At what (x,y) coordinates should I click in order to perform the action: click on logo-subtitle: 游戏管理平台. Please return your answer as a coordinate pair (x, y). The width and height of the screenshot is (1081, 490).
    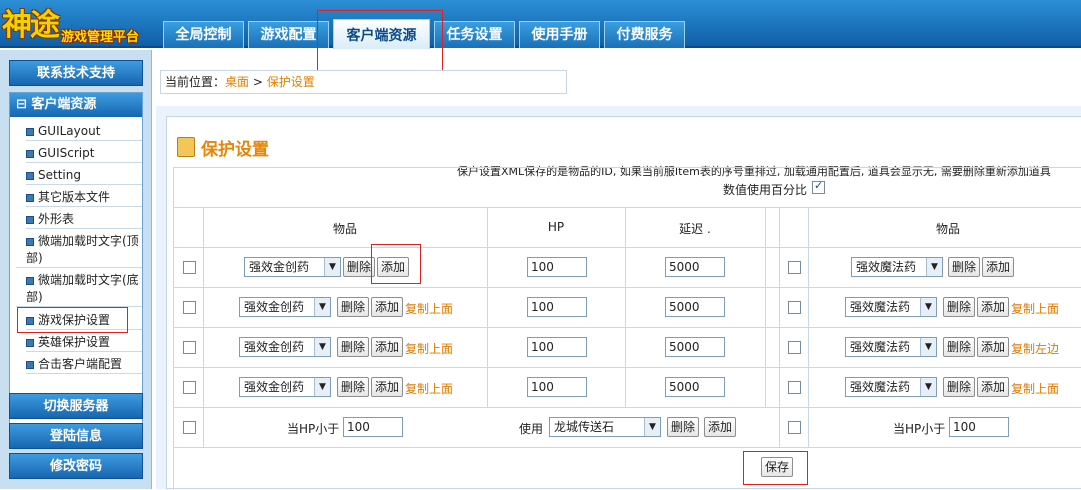
    Looking at the image, I should click on (100, 37).